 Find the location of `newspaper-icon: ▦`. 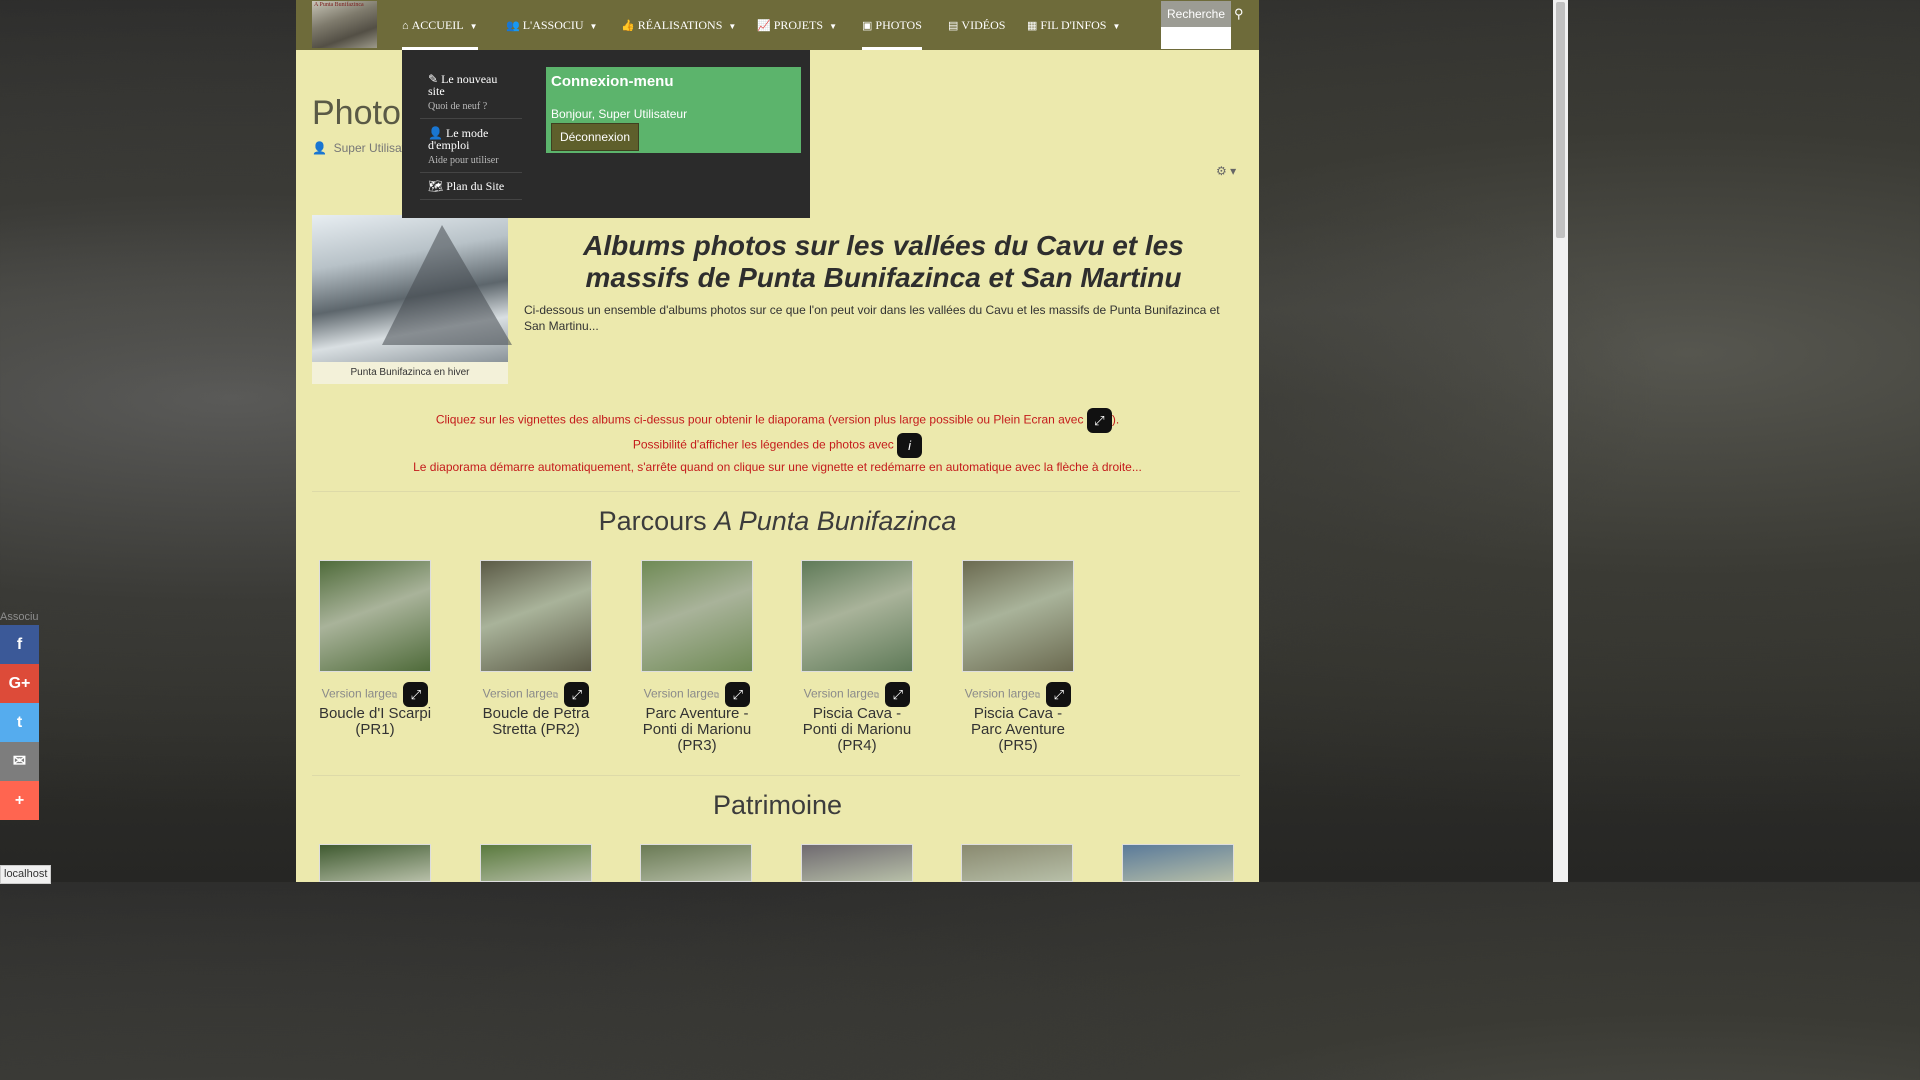

newspaper-icon: ▦ is located at coordinates (1032, 26).